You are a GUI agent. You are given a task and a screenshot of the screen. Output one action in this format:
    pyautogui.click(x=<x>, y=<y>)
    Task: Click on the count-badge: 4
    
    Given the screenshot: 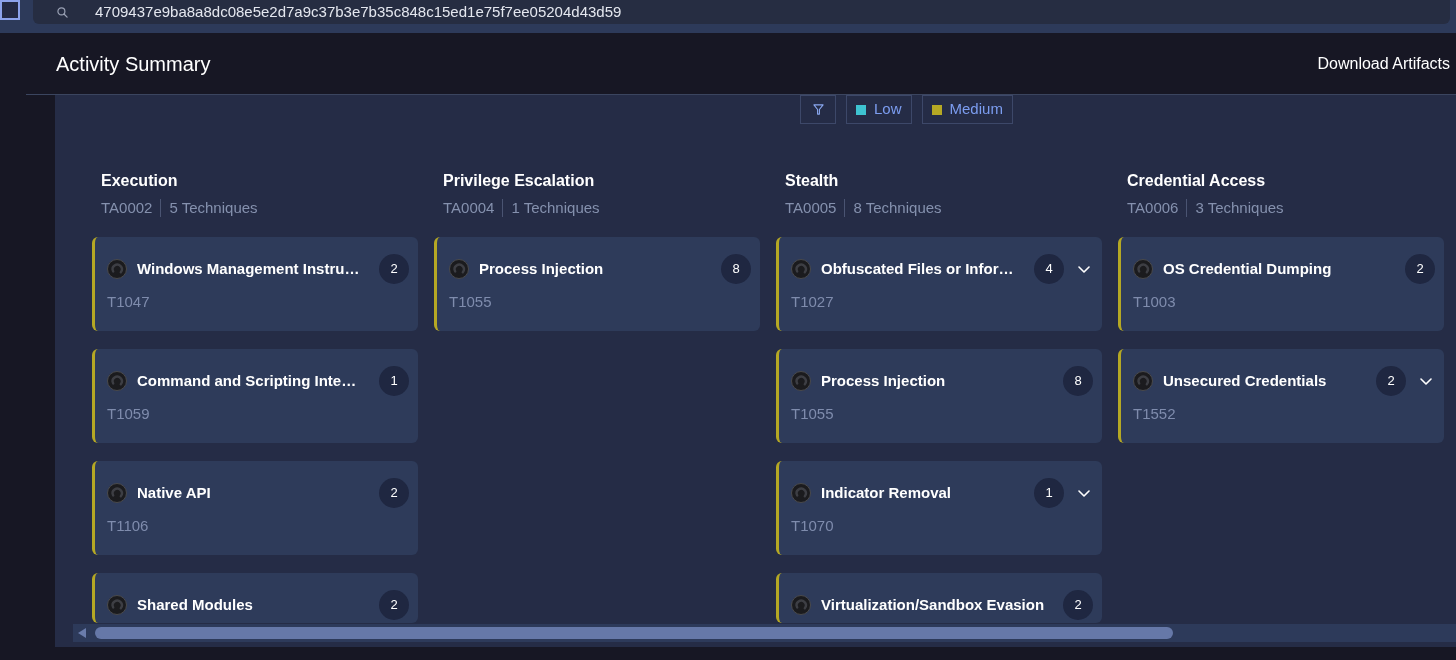 What is the action you would take?
    pyautogui.click(x=1049, y=269)
    